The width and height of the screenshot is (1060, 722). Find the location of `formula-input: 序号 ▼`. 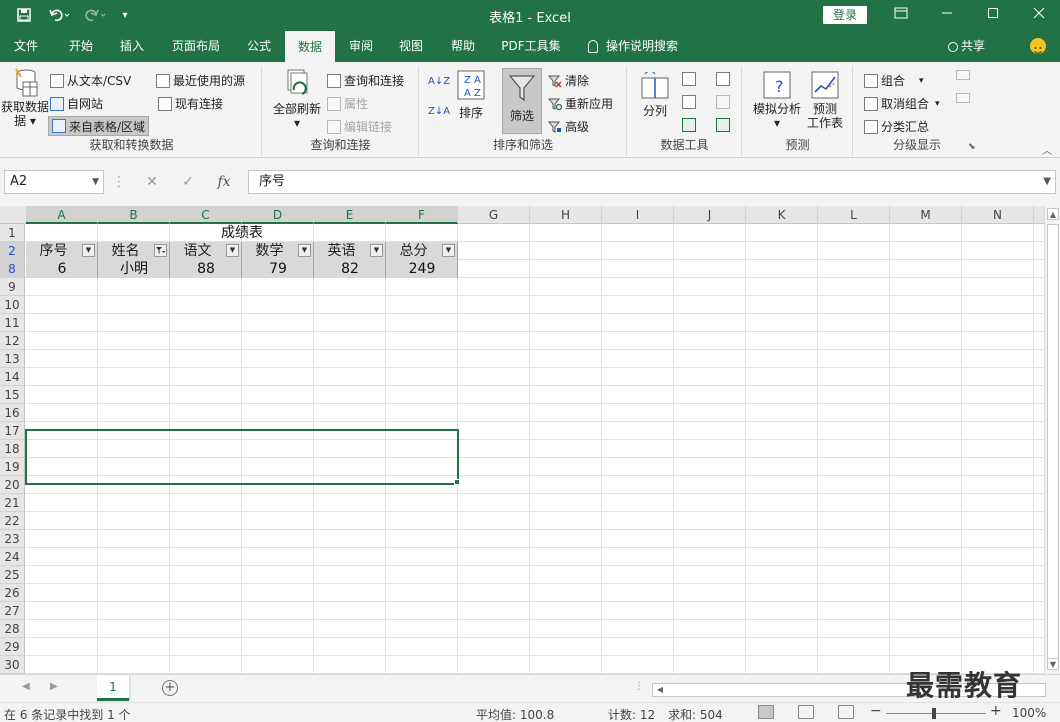

formula-input: 序号 ▼ is located at coordinates (652, 182).